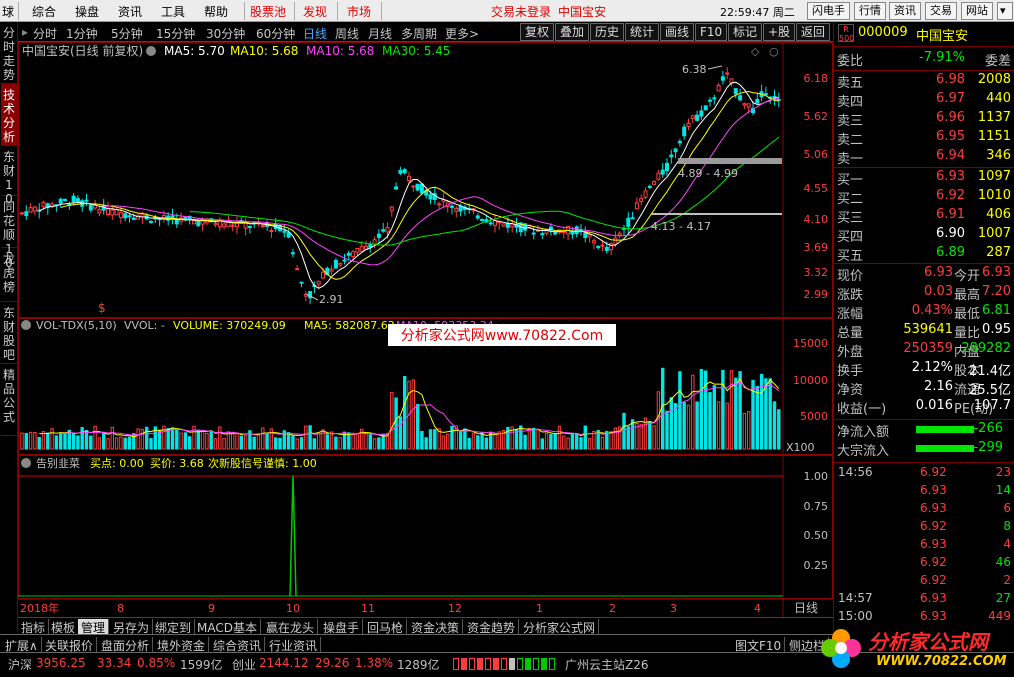 This screenshot has width=1014, height=677. What do you see at coordinates (9, 400) in the screenshot?
I see `vtab-formulas: 精品公式` at bounding box center [9, 400].